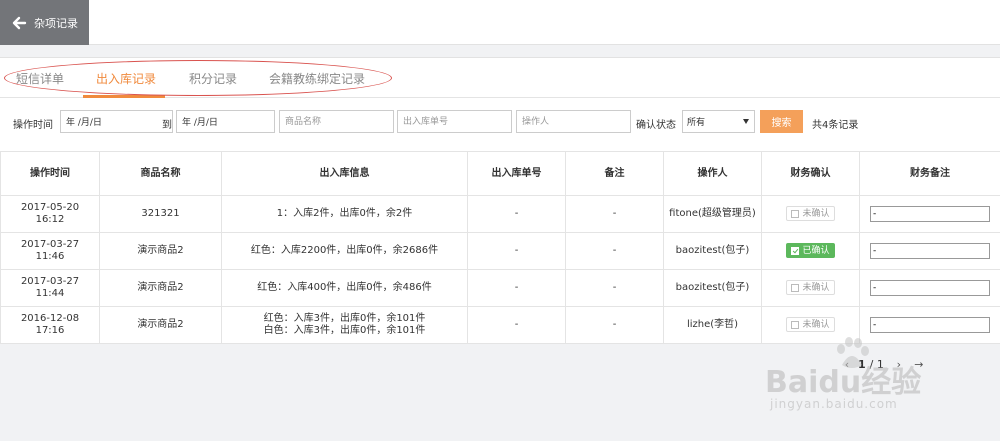 The image size is (1000, 441). I want to click on order-number-input, so click(454, 121).